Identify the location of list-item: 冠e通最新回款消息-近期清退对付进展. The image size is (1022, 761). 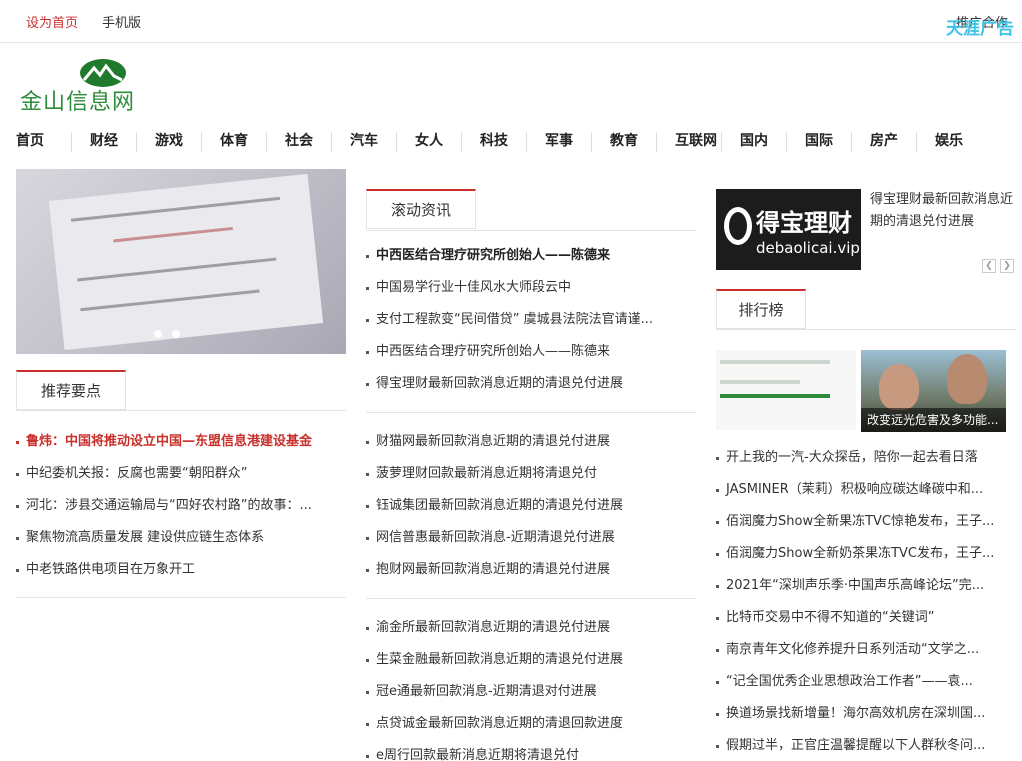
(531, 692).